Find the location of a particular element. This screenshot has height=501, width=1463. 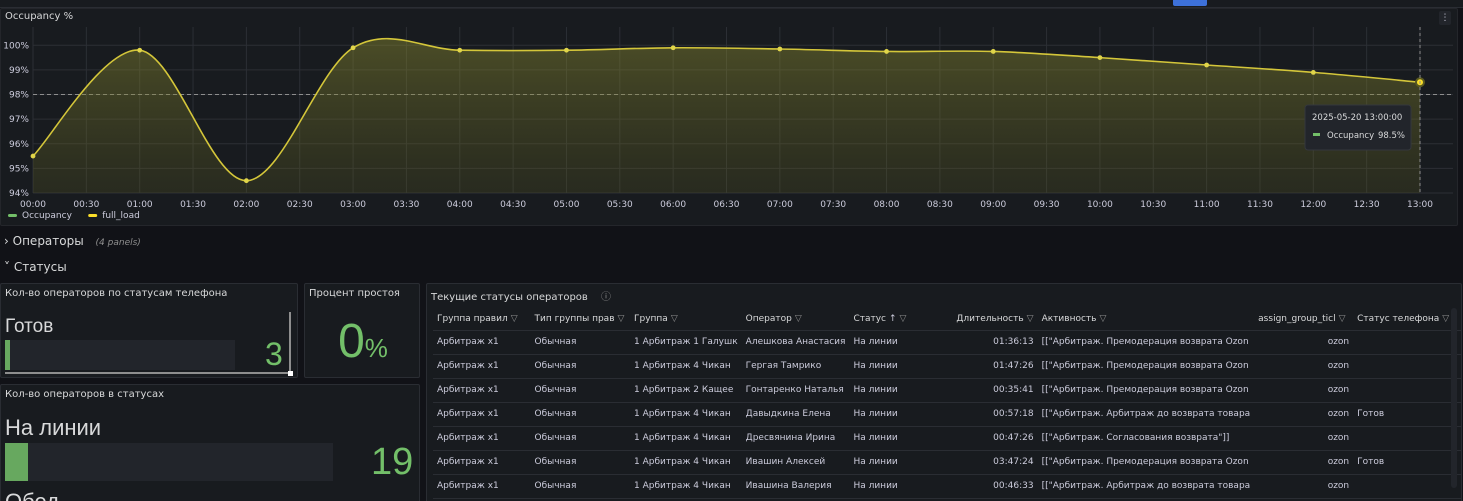

x-tick-label: 01:00 is located at coordinates (140, 205).